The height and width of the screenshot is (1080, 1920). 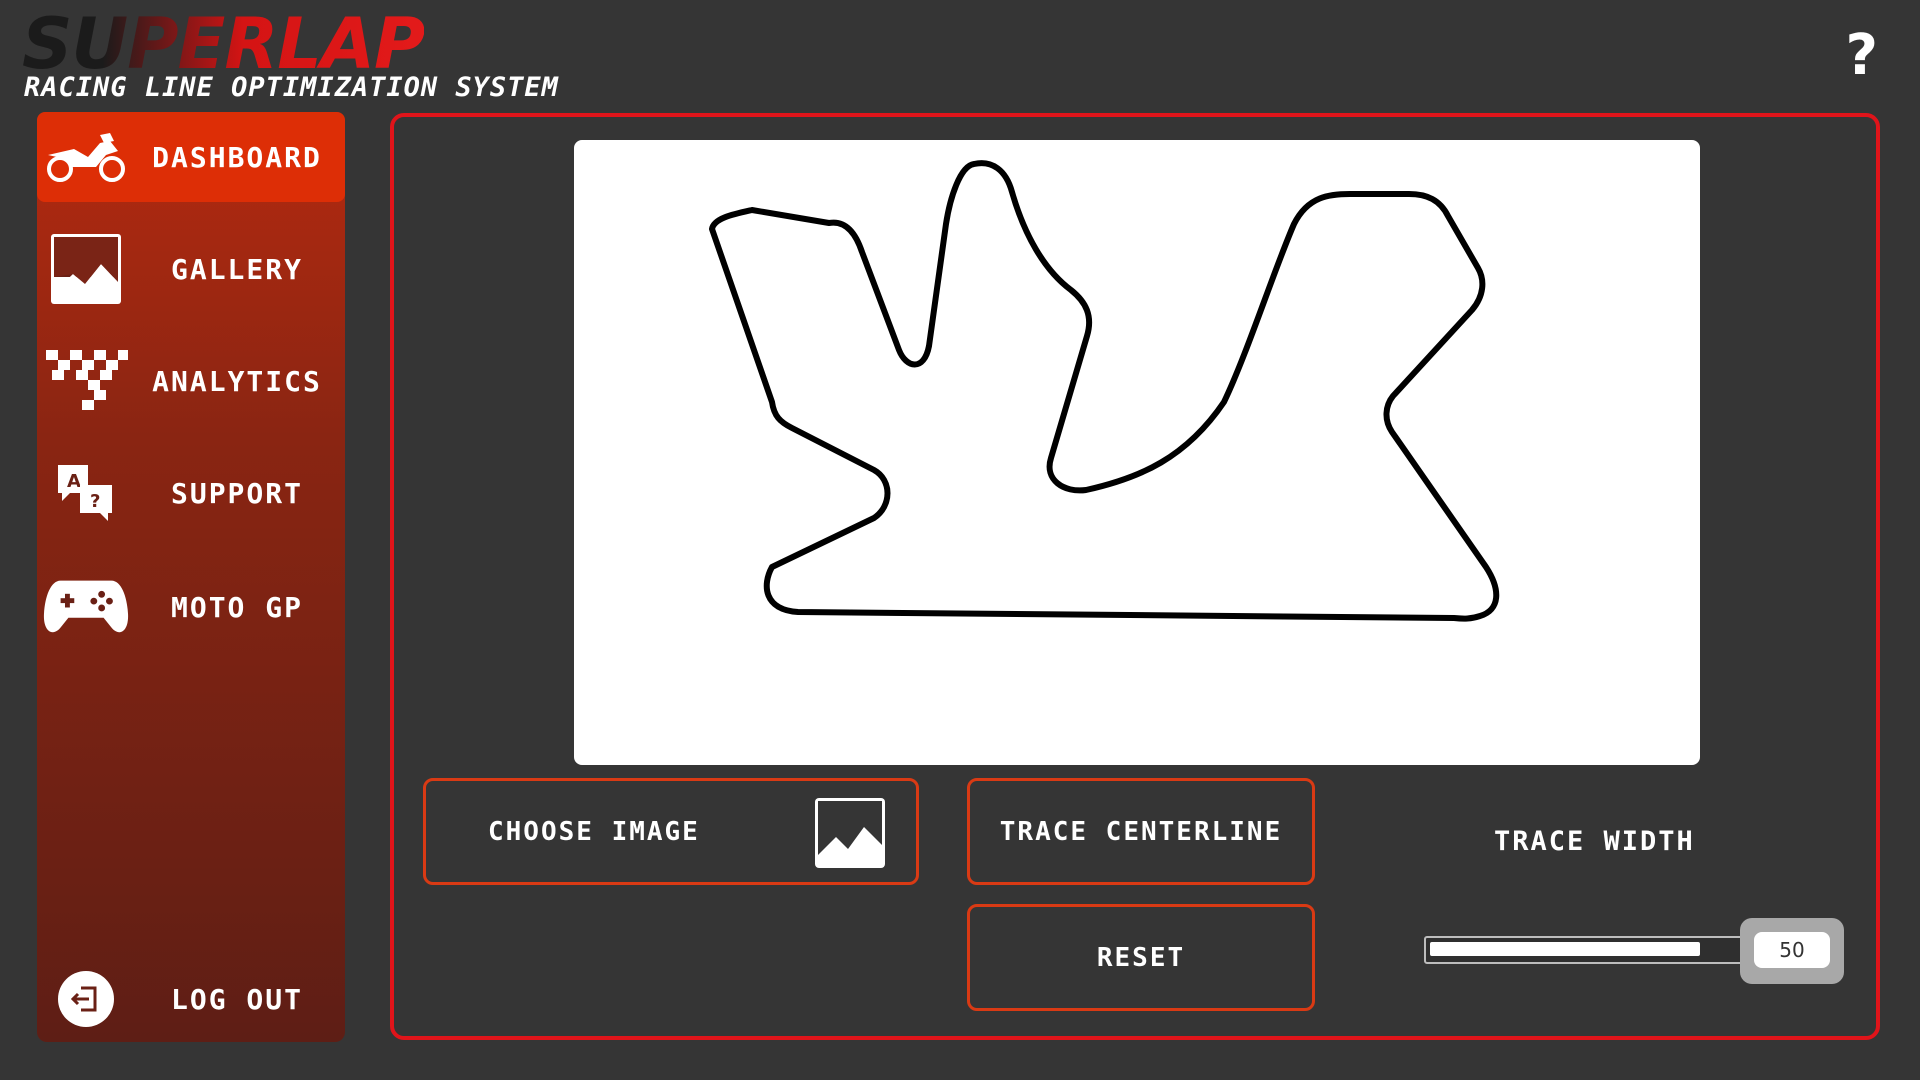 What do you see at coordinates (223, 44) in the screenshot?
I see `logo-wordmark: SUPERLAP` at bounding box center [223, 44].